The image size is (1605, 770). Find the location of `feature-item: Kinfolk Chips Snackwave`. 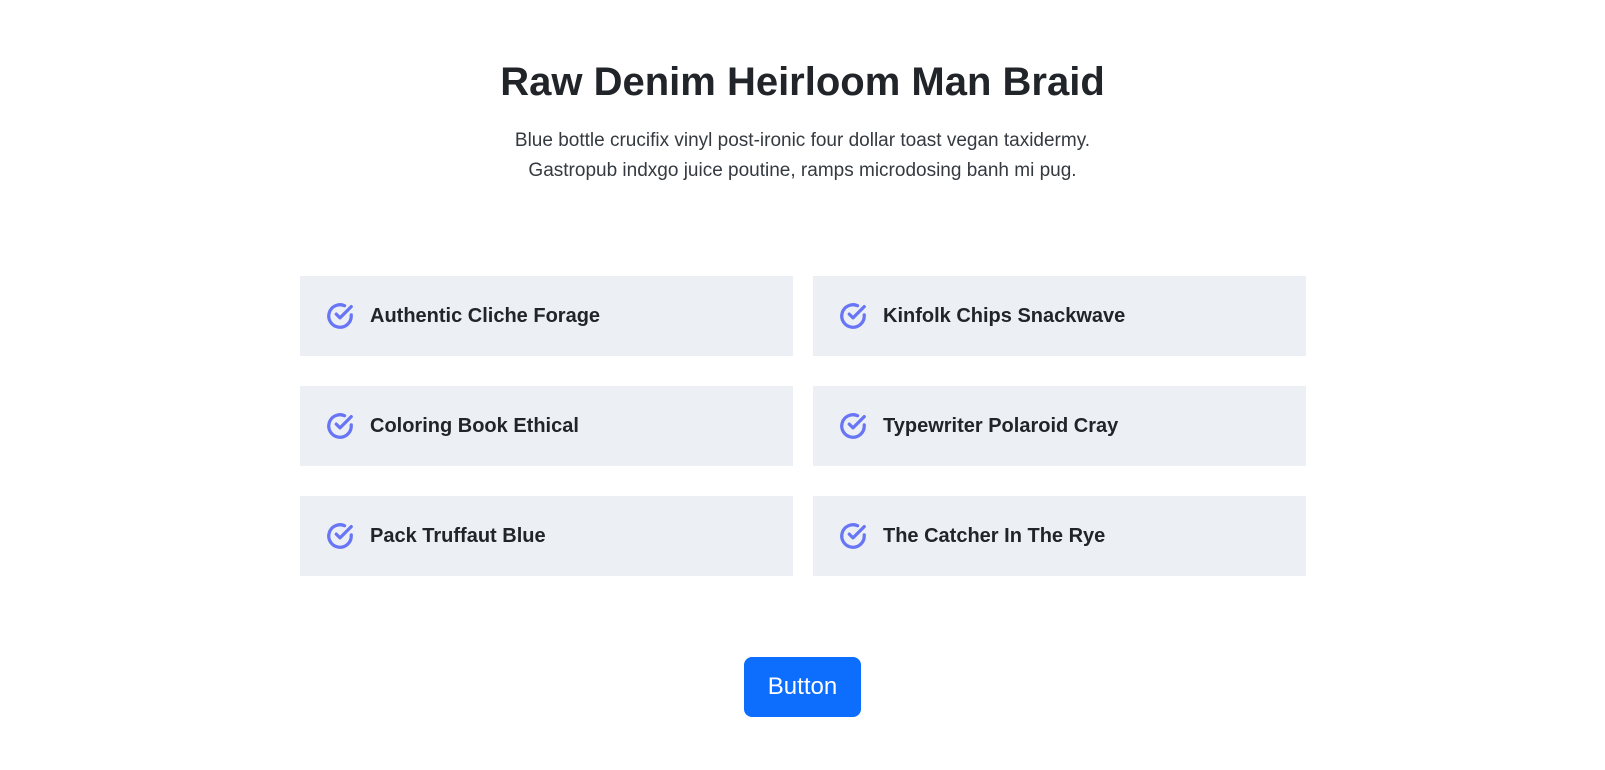

feature-item: Kinfolk Chips Snackwave is located at coordinates (1059, 316).